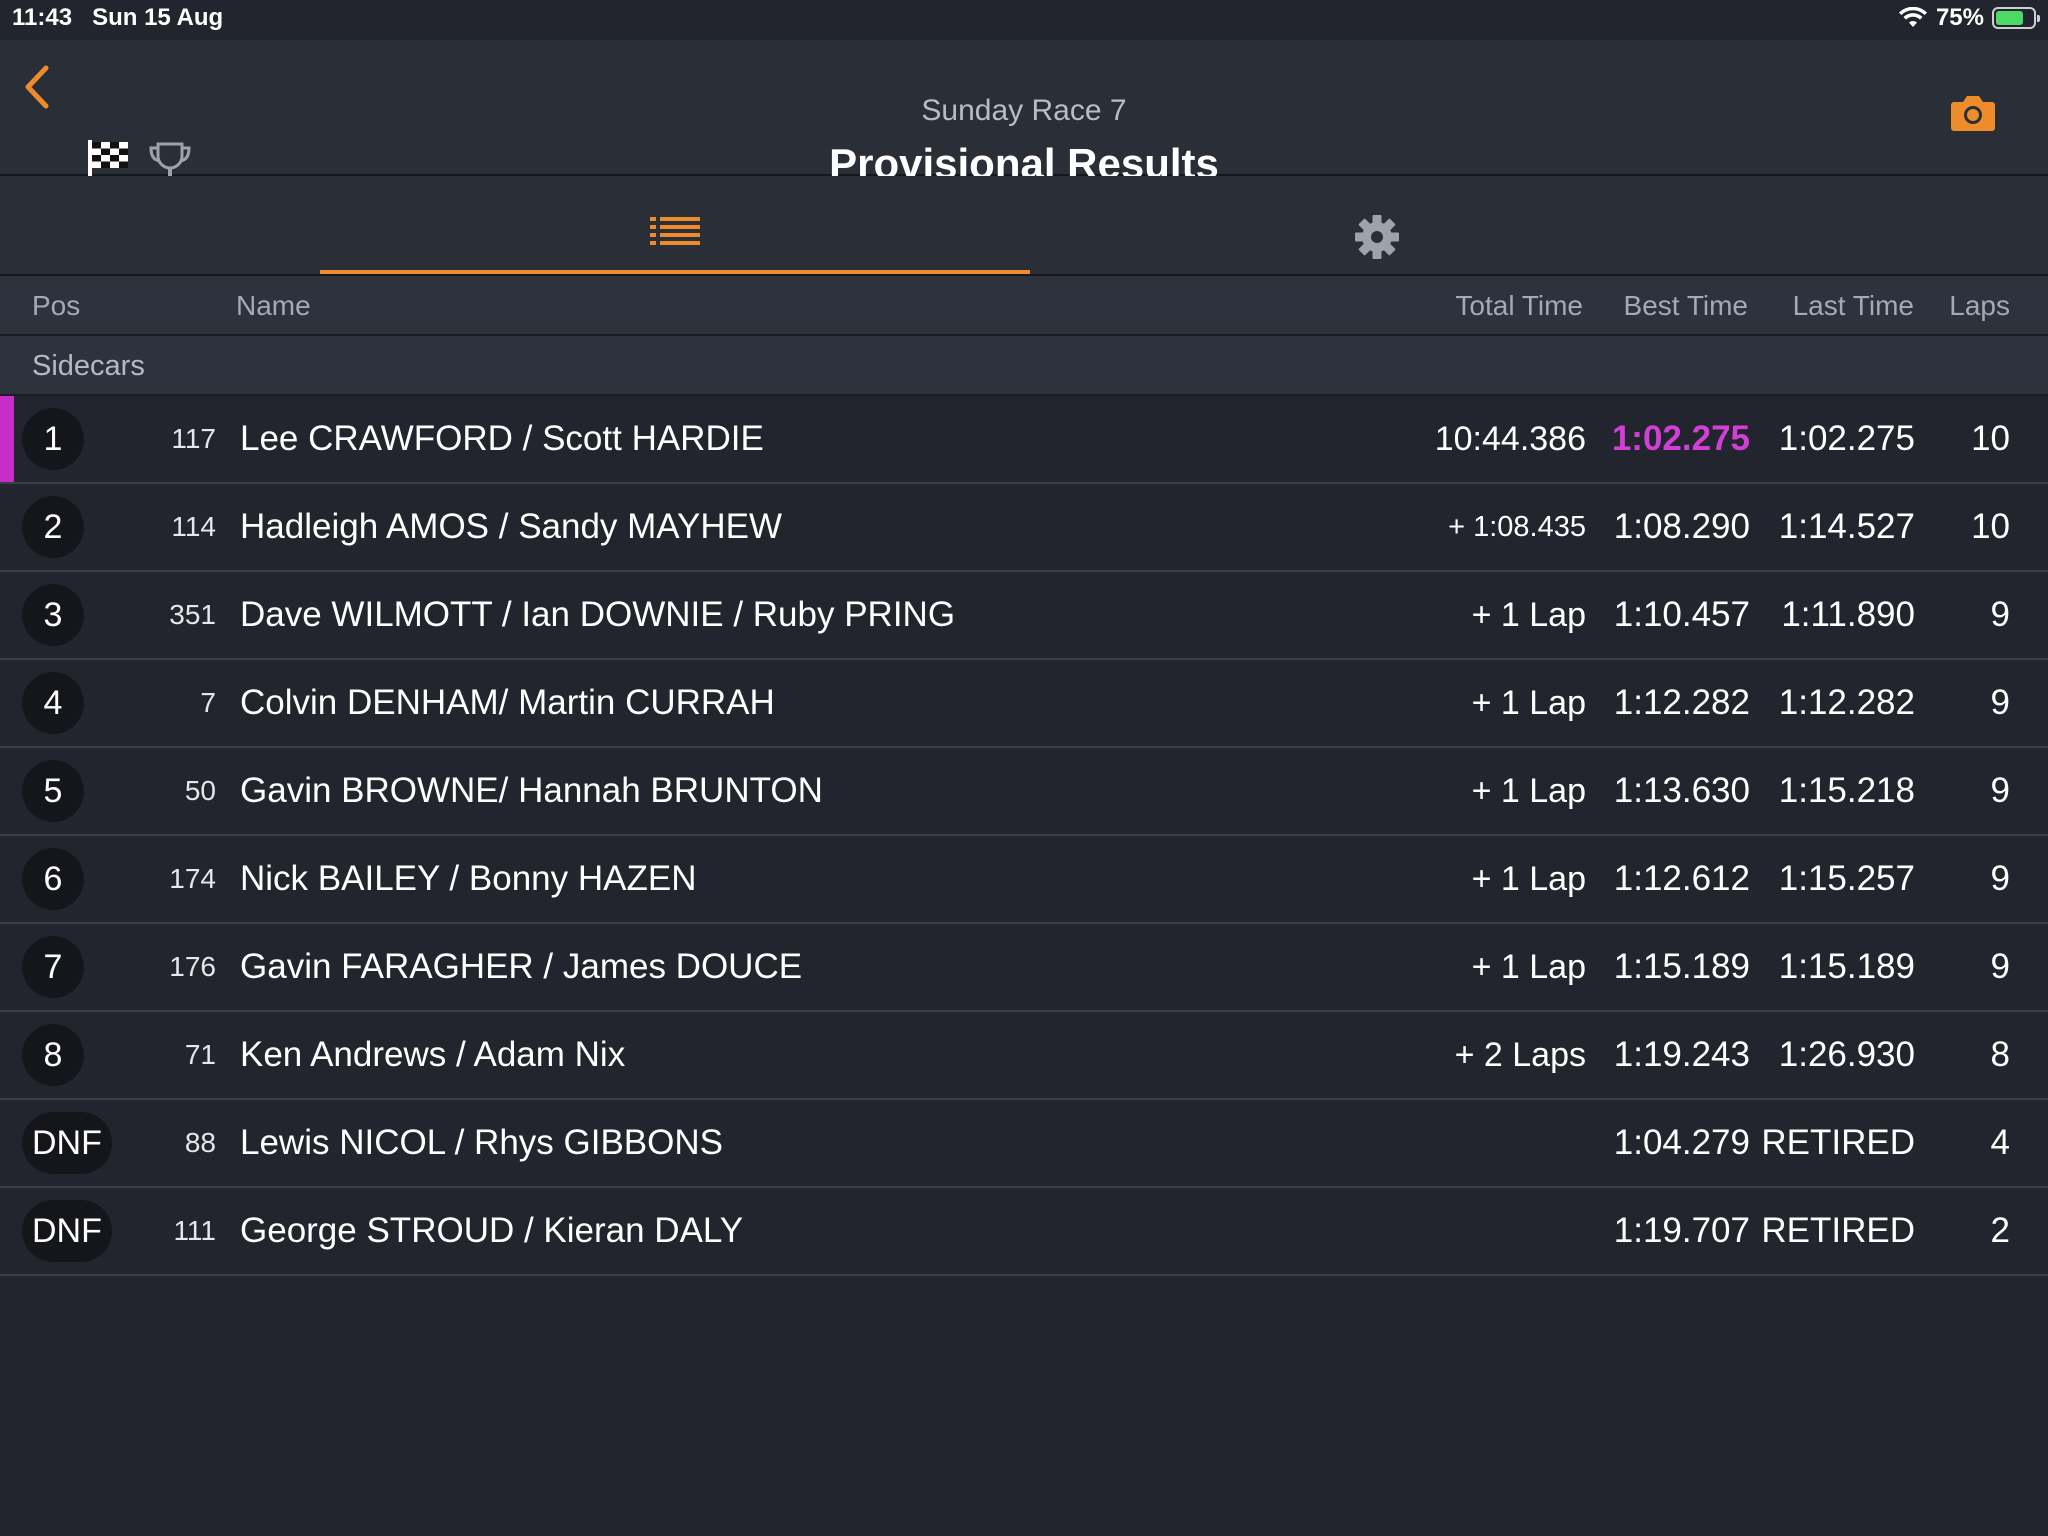 The height and width of the screenshot is (1536, 2048). Describe the element at coordinates (2000, 1142) in the screenshot. I see `laps: 4` at that location.